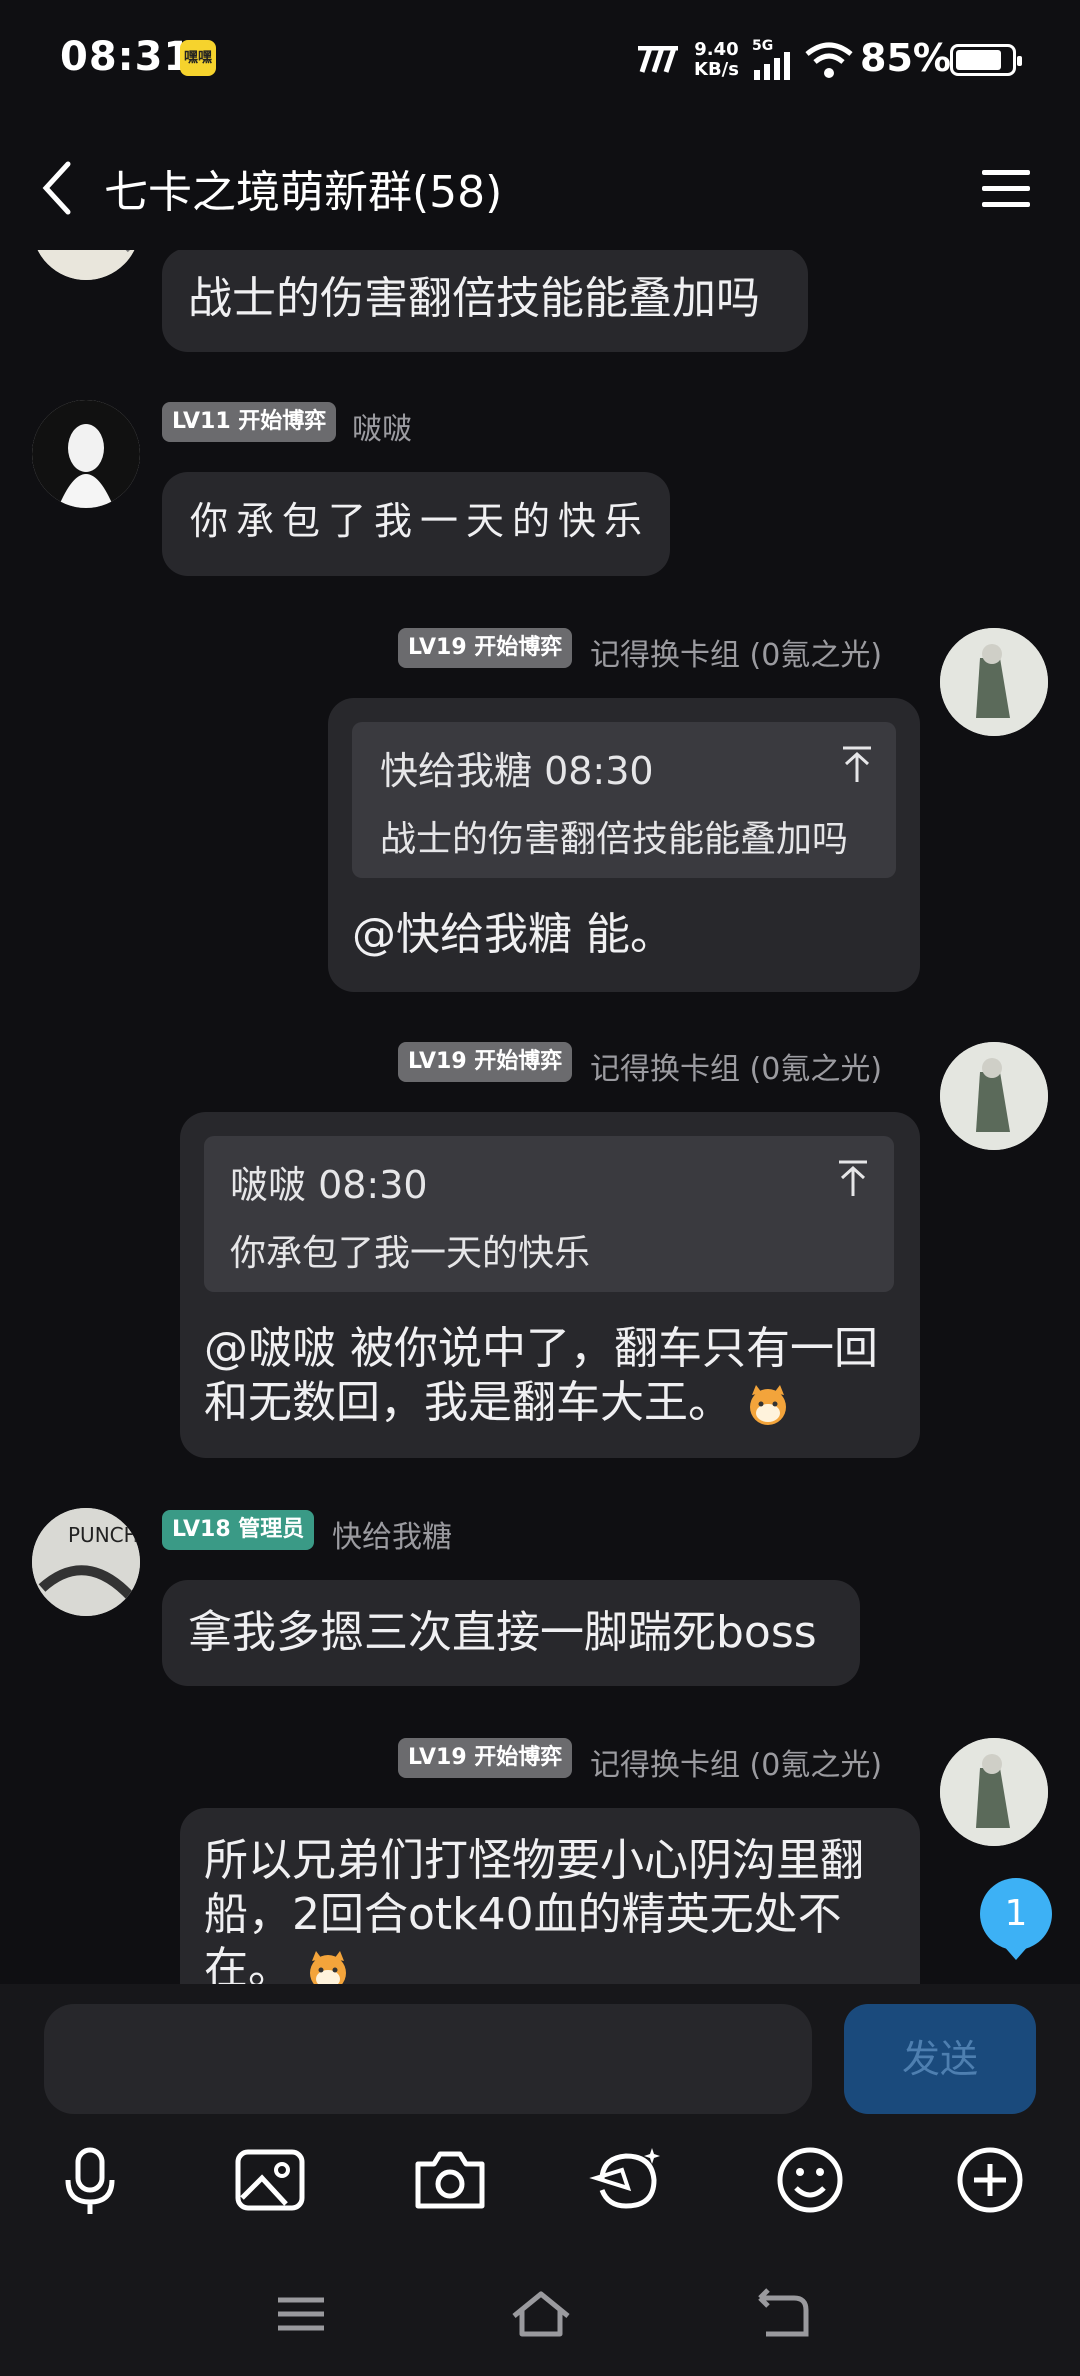 This screenshot has width=1080, height=2376. I want to click on message-text-line: 船，2回合otk40血的精英无处不, so click(523, 1914).